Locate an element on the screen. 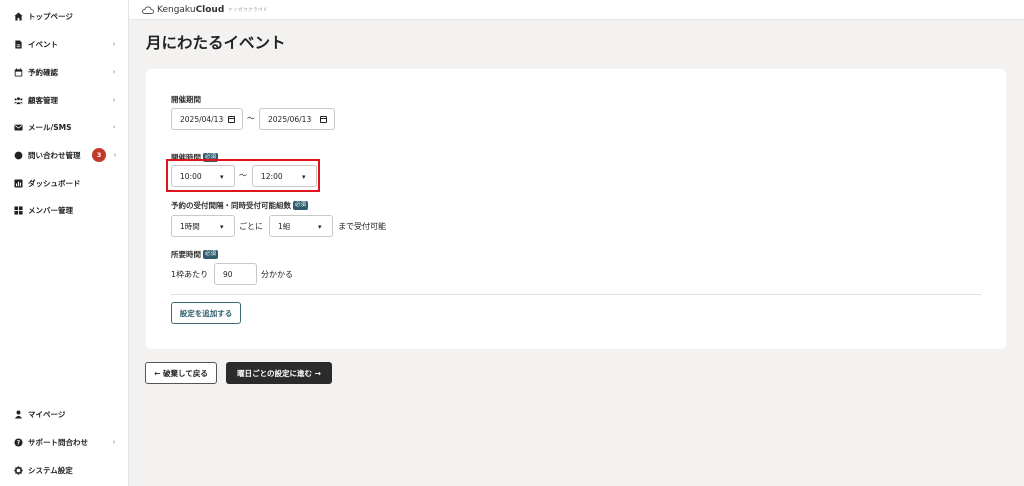  sidebar-item-members: メンバー管理 is located at coordinates (64, 210).